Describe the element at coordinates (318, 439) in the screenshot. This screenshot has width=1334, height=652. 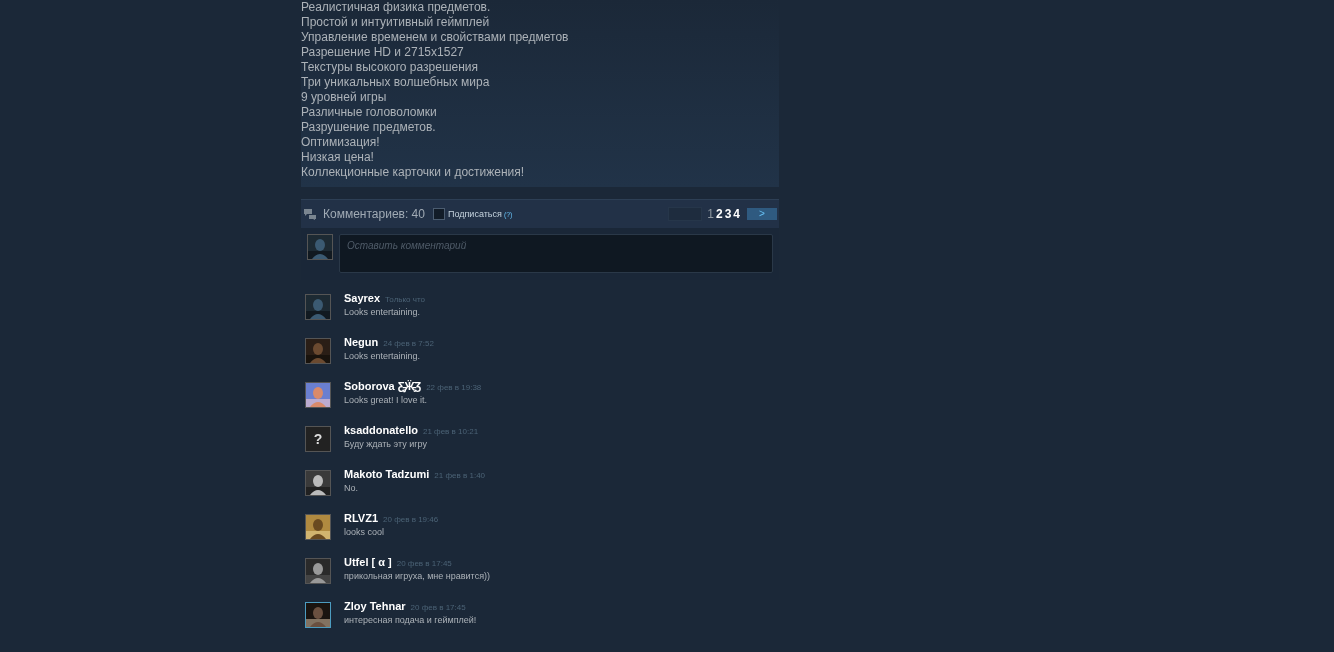
I see `unknown-avatar: ?` at that location.